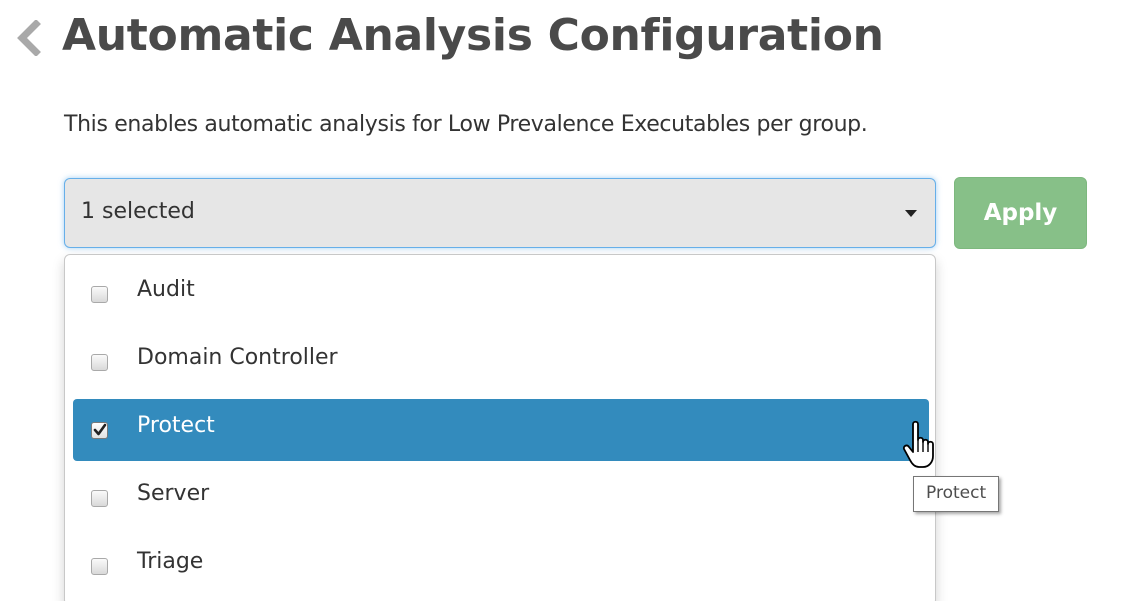  I want to click on page-title: Automatic Analysis Configuration, so click(473, 35).